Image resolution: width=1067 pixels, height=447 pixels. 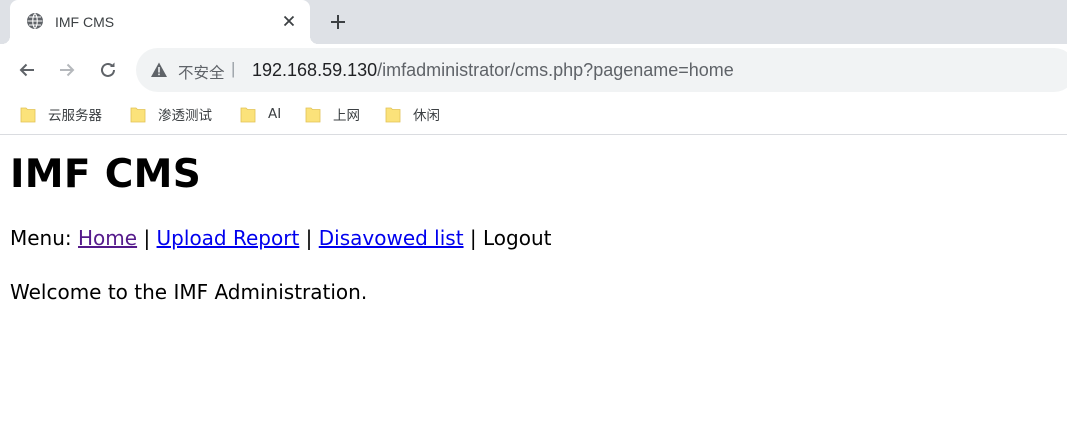 I want to click on url-host: 192.168.59.130, so click(x=315, y=70).